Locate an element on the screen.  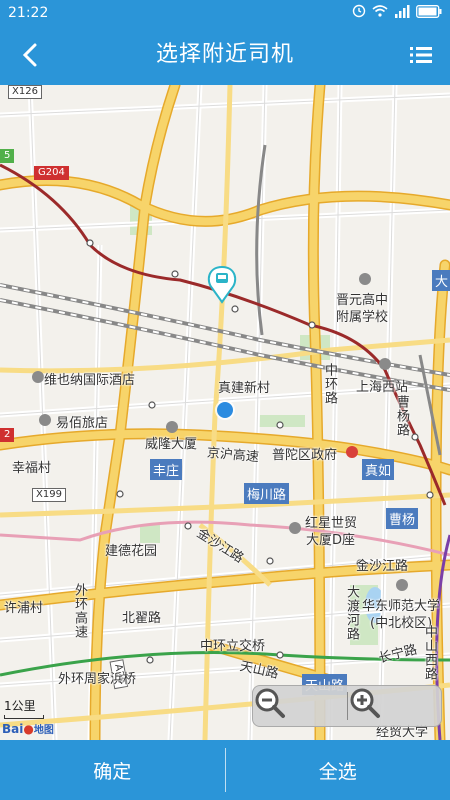
map-scale: 1公里 is located at coordinates (24, 708).